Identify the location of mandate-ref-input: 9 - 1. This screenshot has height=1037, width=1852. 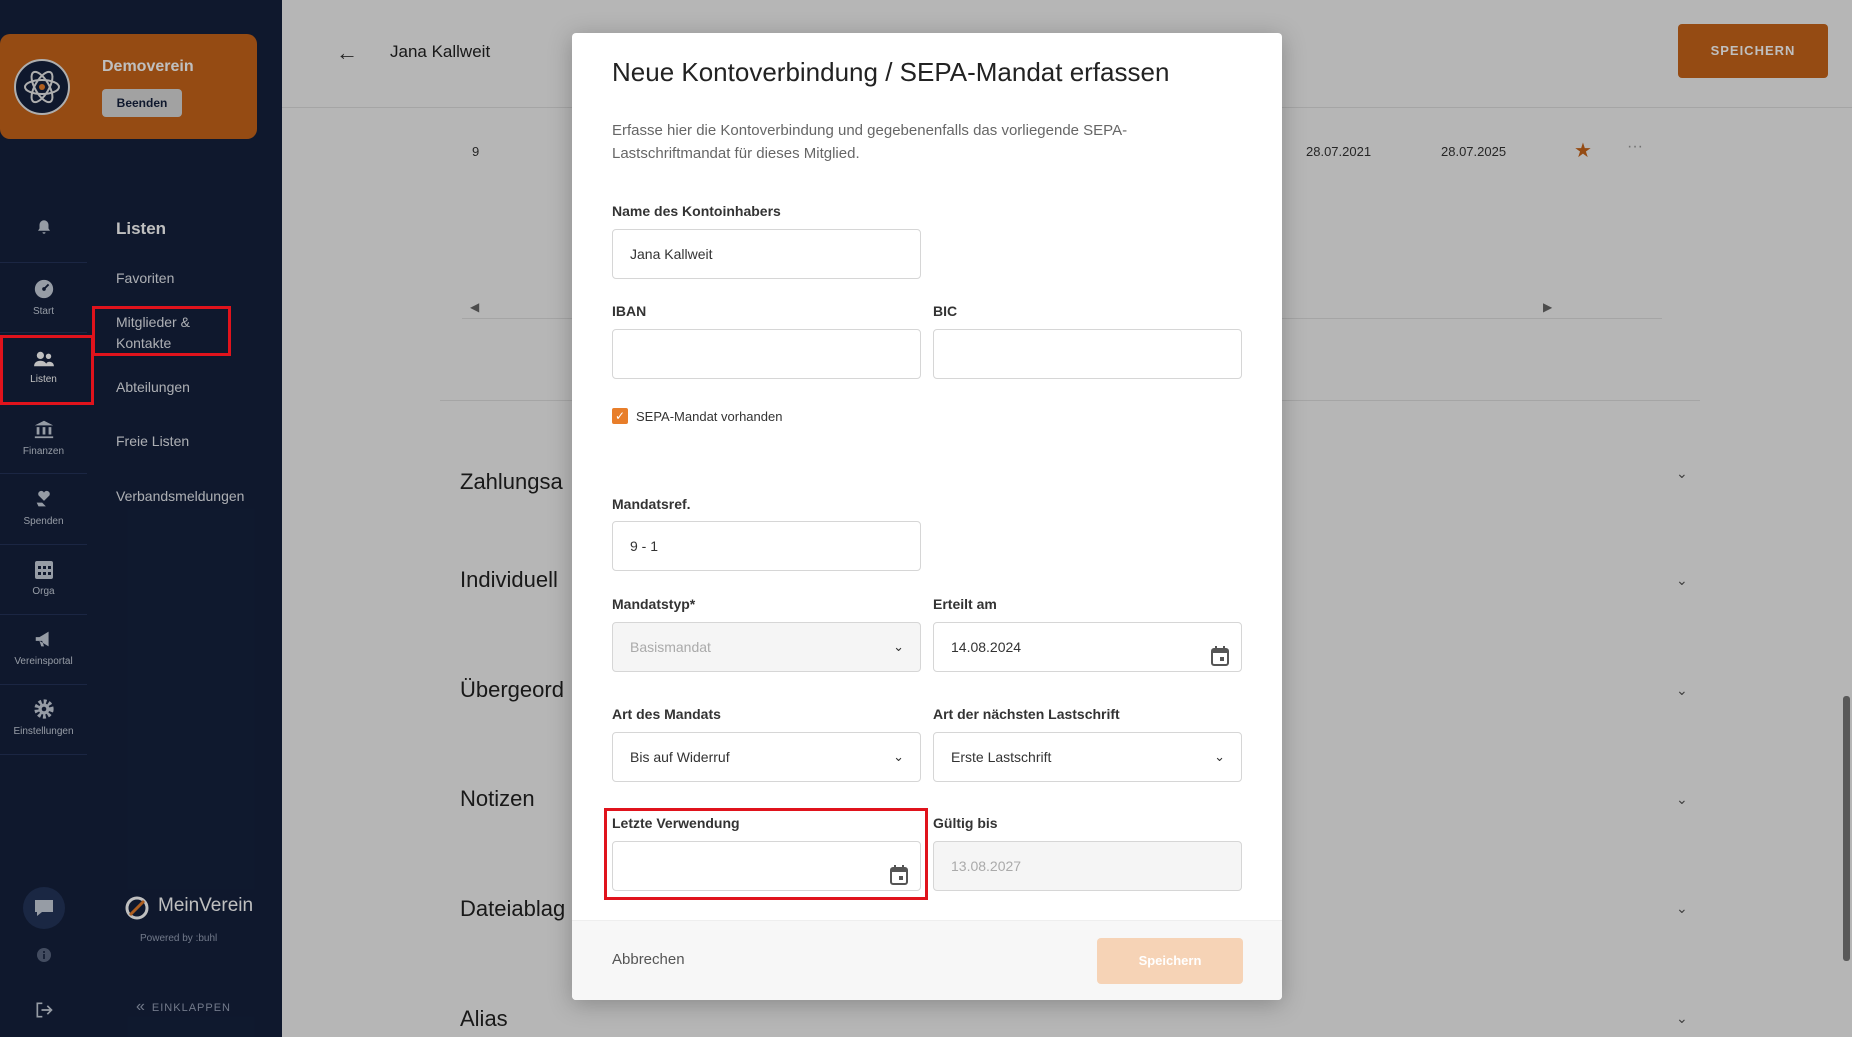
(766, 546).